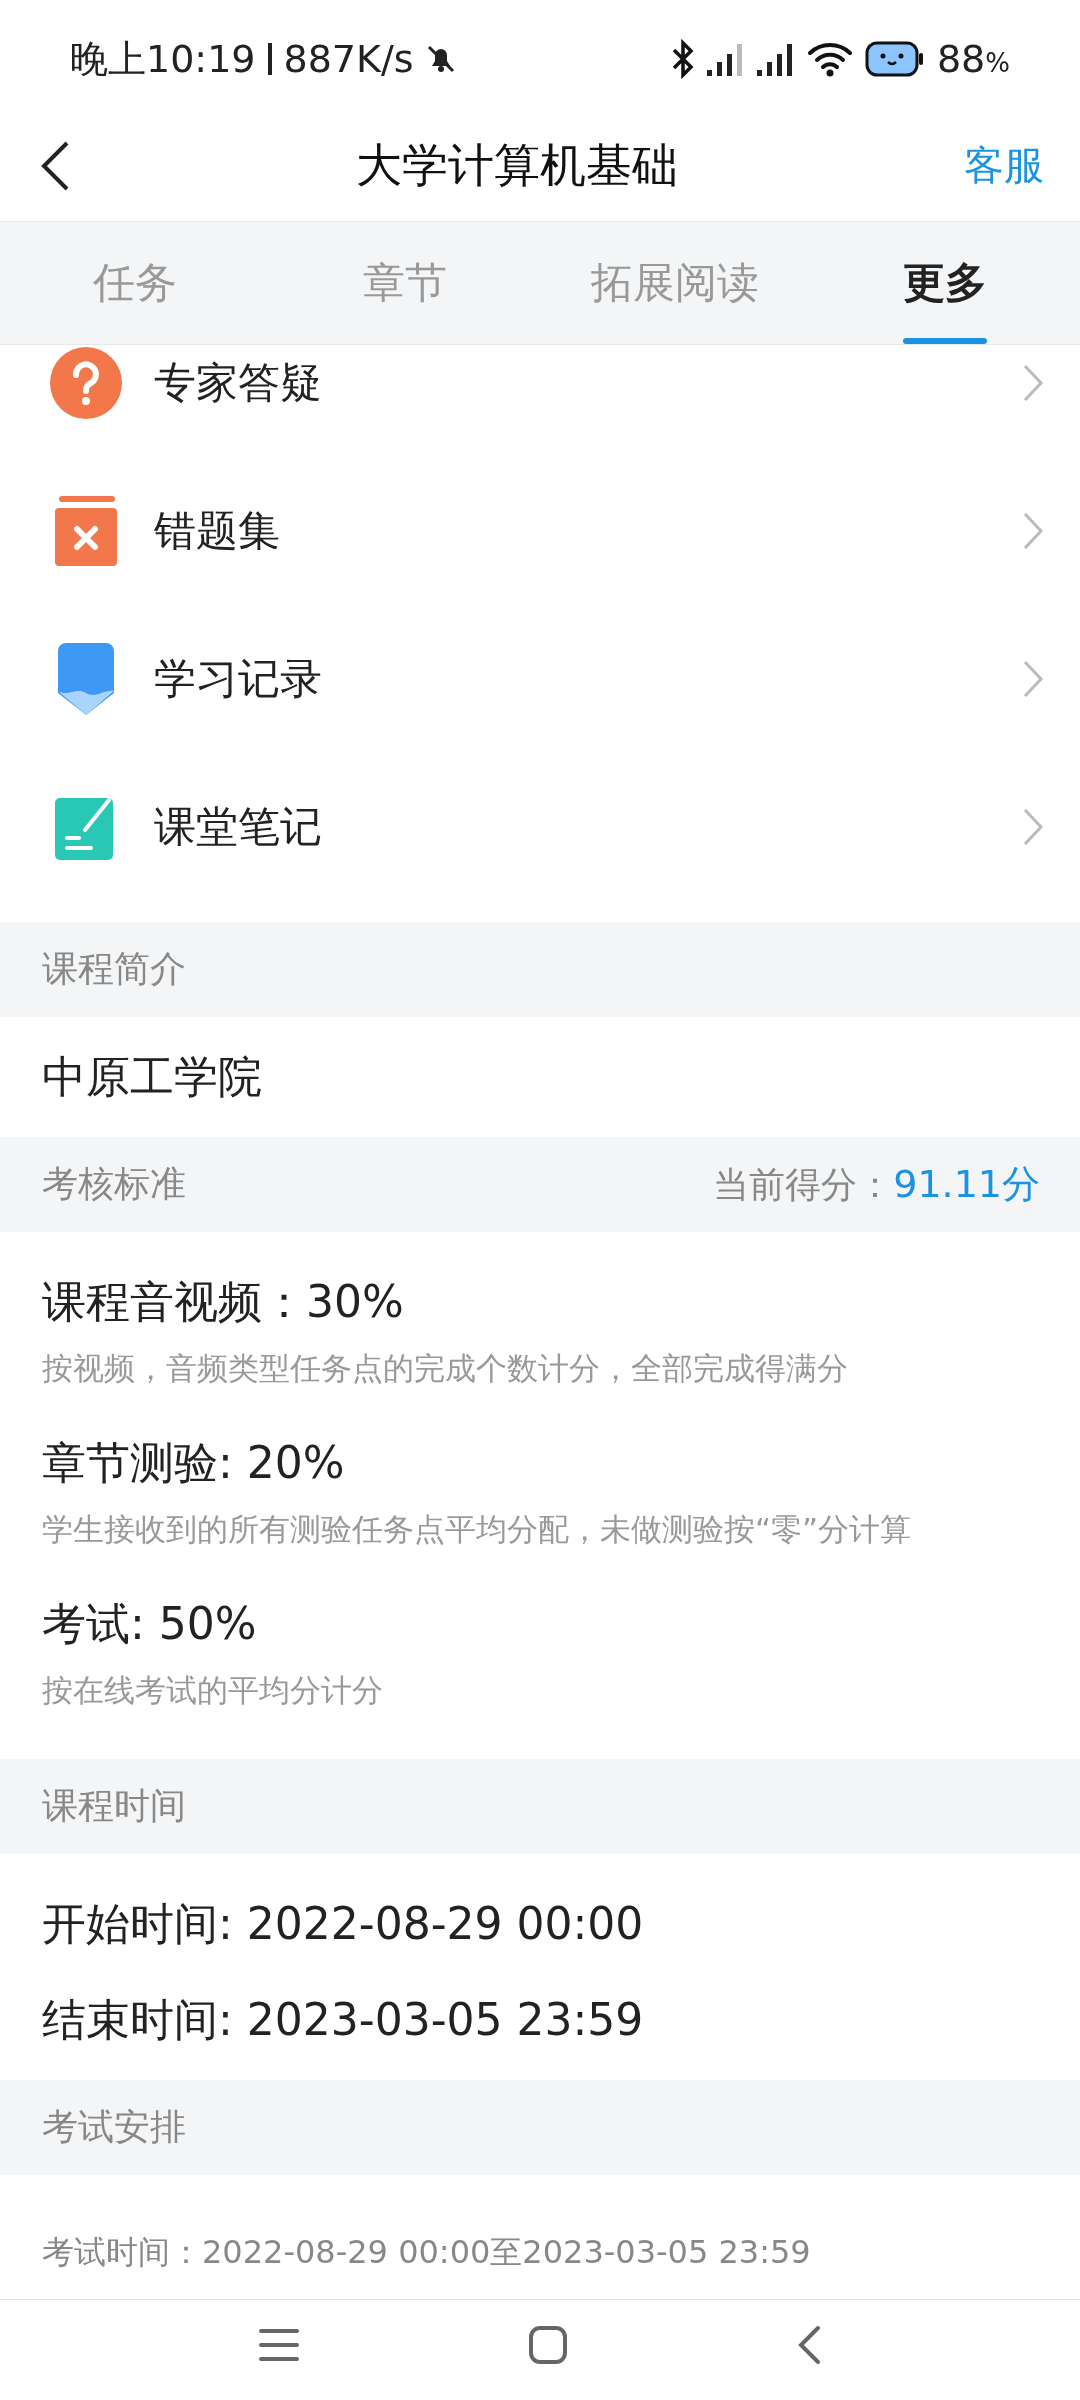 This screenshot has height=2400, width=1080. What do you see at coordinates (426, 2252) in the screenshot?
I see `exam-time: 考试时间：2022-08-29 00:00至2023-03-05 23:59` at bounding box center [426, 2252].